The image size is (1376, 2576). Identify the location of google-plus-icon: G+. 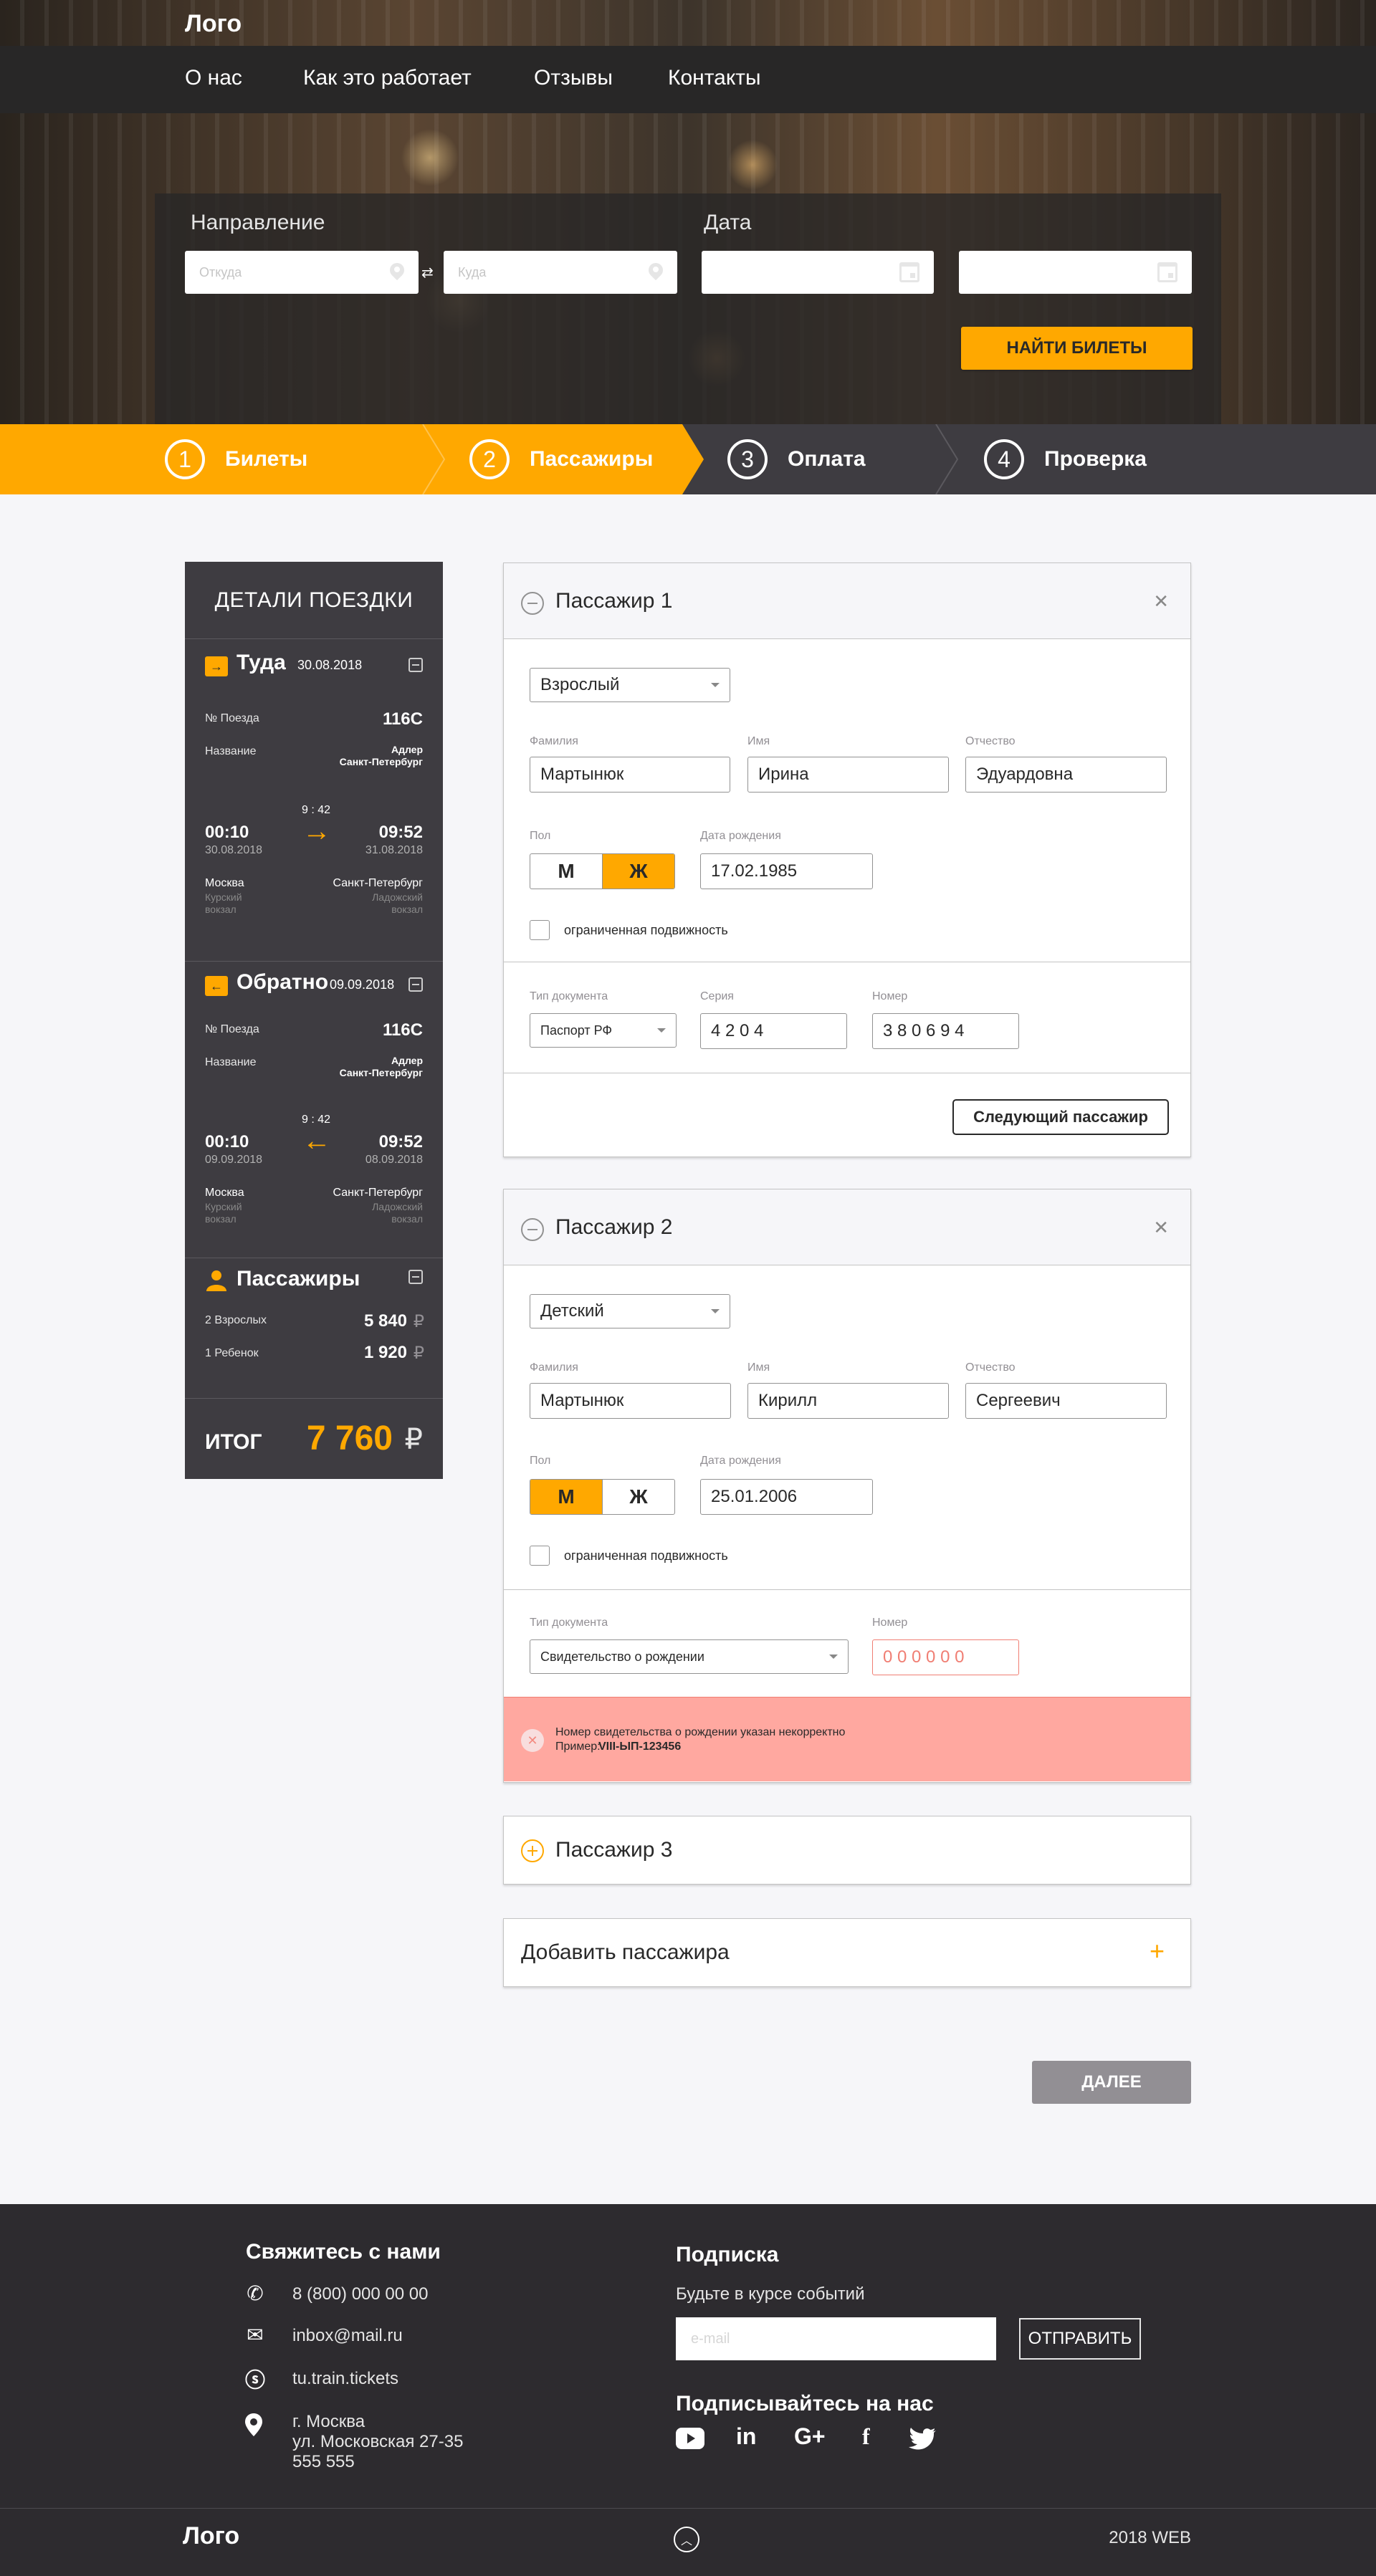
(810, 2436).